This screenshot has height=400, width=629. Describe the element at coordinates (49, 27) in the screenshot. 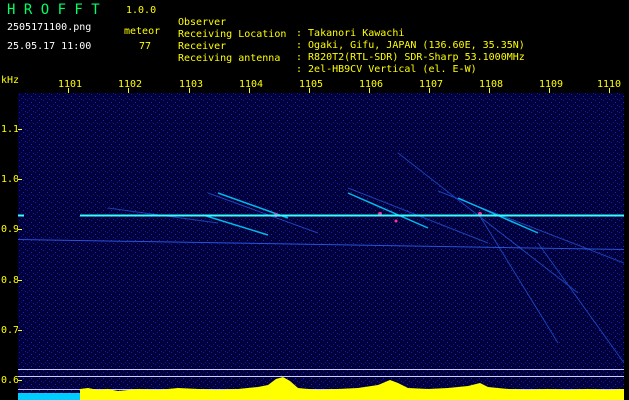

I see `file-name: 2505171100.png` at that location.